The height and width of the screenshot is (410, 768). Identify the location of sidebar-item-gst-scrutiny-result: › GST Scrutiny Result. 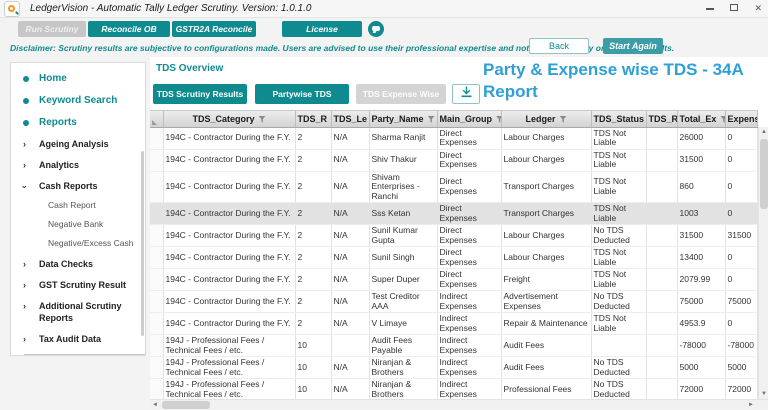
(78, 285).